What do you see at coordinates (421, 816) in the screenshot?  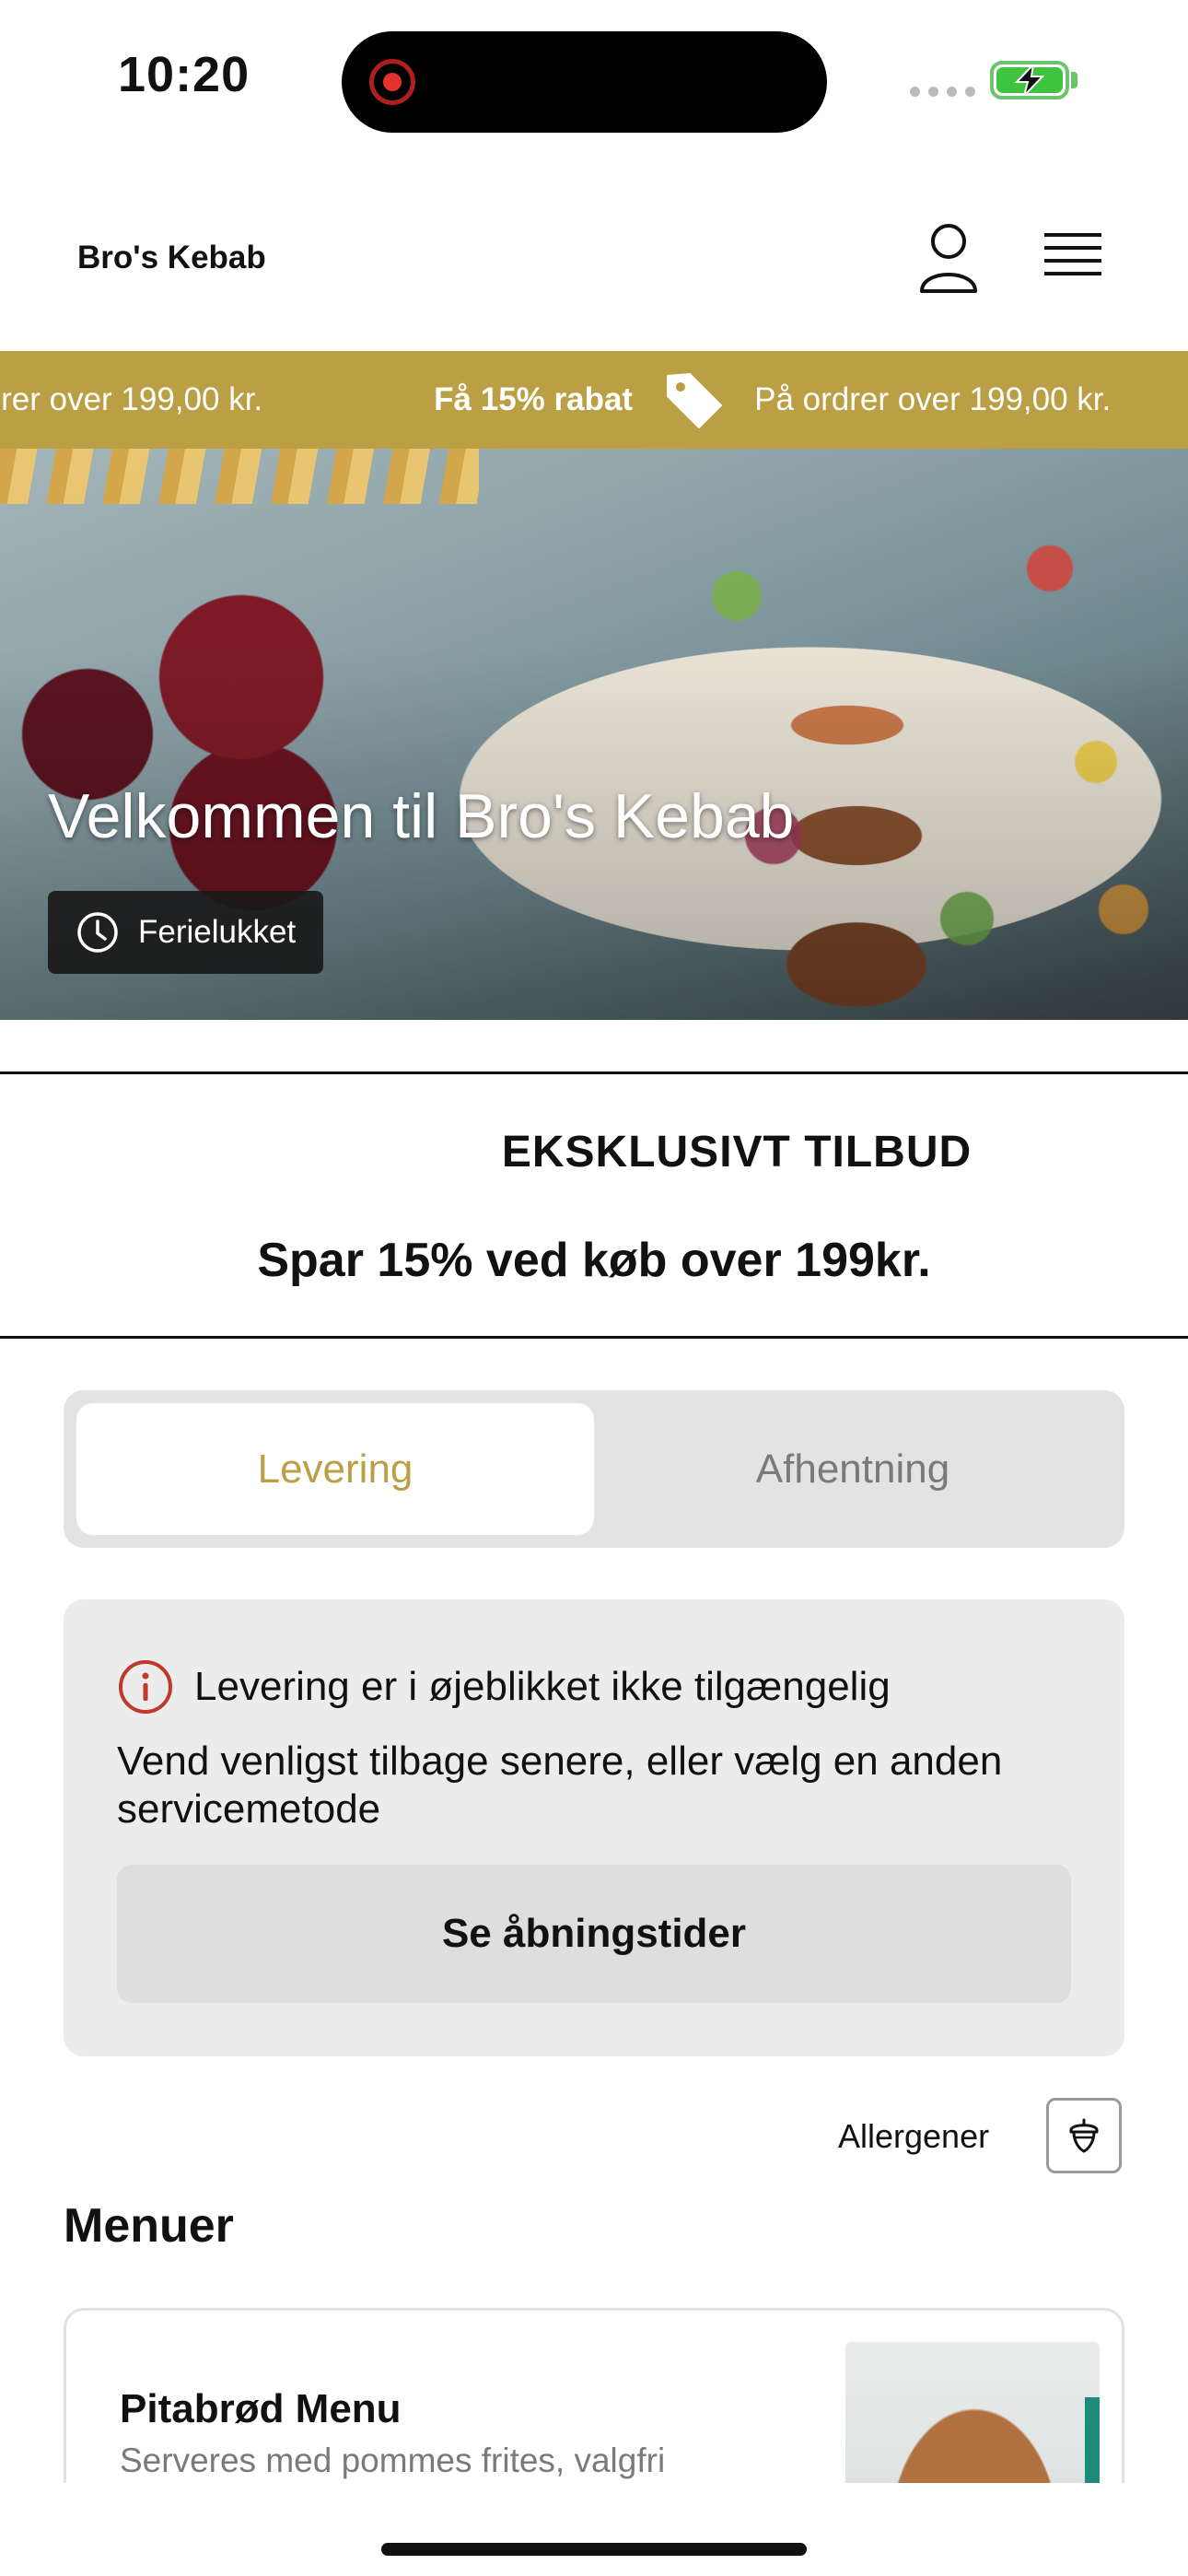 I see `hero-title: Velkommen til Bro's Kebab` at bounding box center [421, 816].